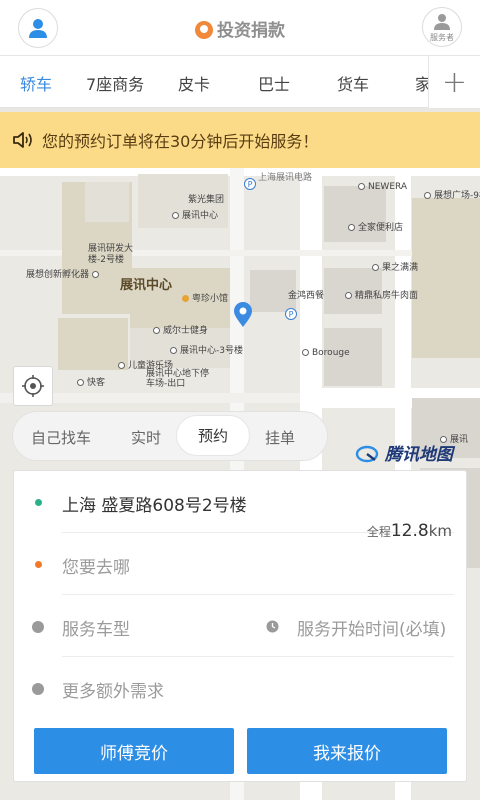 This screenshot has width=480, height=800. I want to click on service-provider-button: 服务者, so click(442, 27).